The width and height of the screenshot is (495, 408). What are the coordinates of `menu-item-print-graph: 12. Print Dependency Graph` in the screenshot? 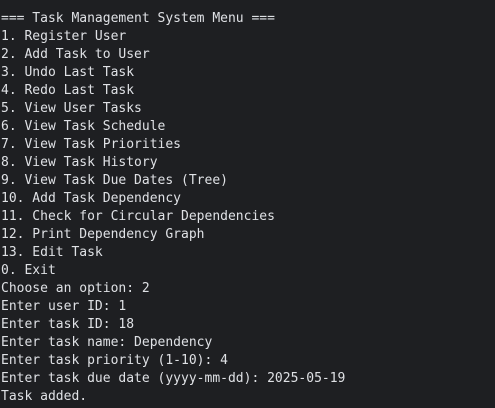 It's located at (103, 234).